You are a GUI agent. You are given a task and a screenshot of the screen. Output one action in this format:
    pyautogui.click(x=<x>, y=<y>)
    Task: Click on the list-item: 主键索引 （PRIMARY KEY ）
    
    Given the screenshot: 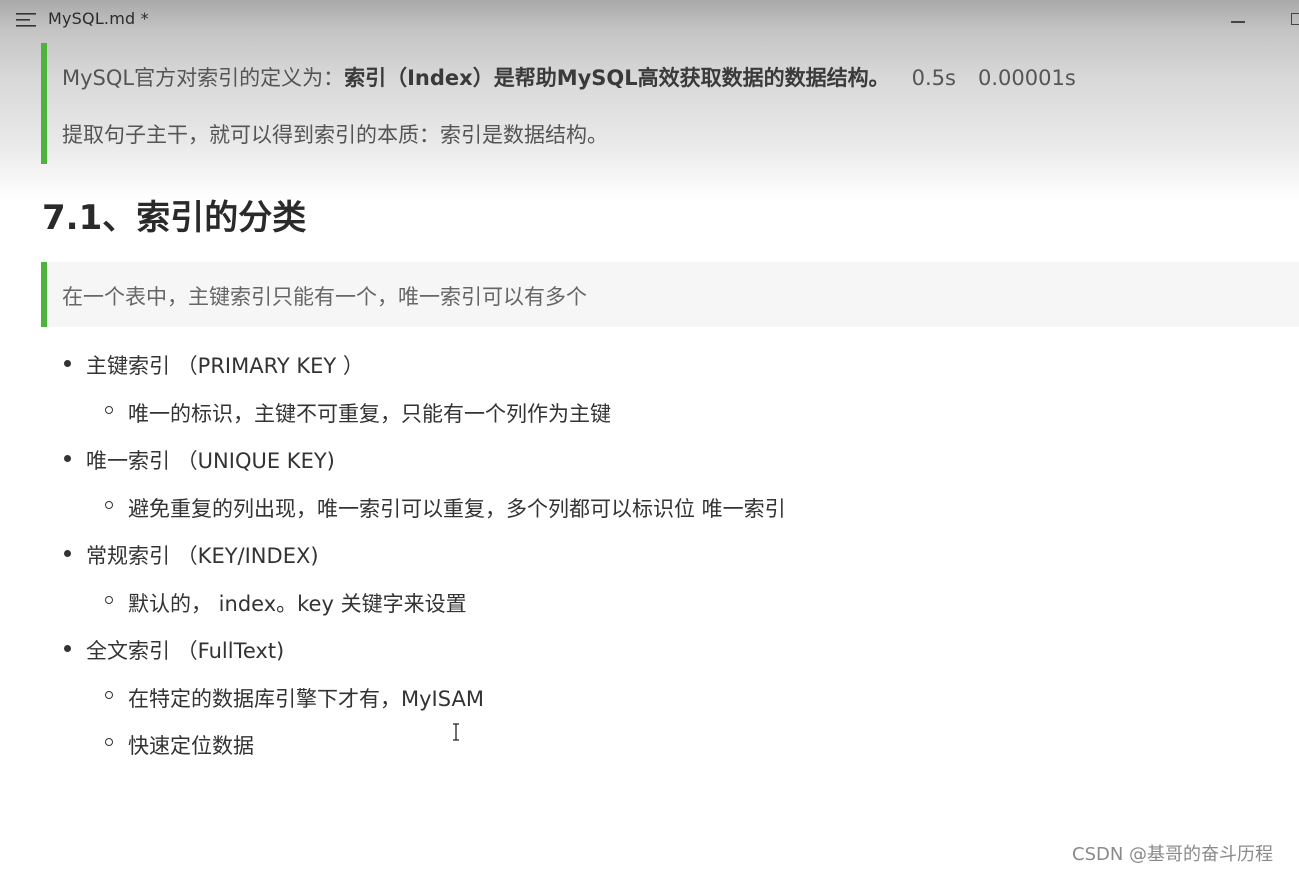 What is the action you would take?
    pyautogui.click(x=225, y=366)
    